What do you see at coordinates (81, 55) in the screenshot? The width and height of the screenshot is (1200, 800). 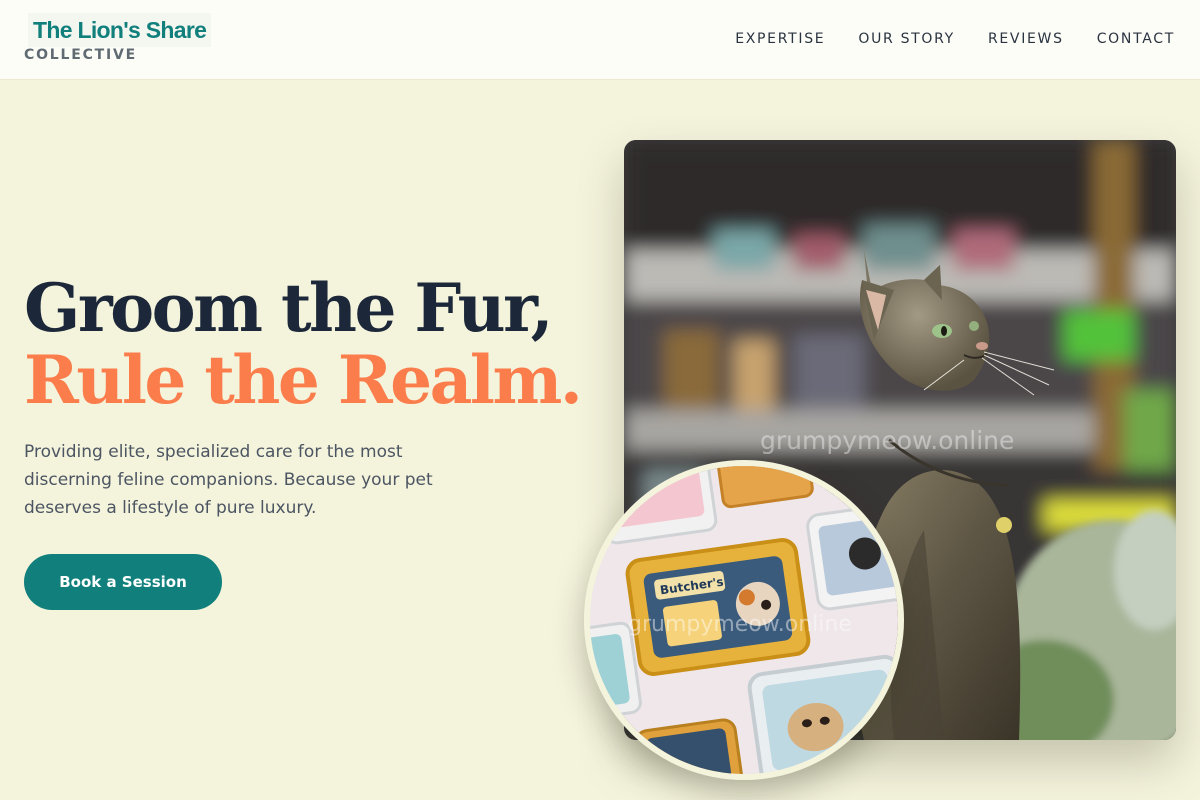 I see `brand-subtitle: COLLECTIVE` at bounding box center [81, 55].